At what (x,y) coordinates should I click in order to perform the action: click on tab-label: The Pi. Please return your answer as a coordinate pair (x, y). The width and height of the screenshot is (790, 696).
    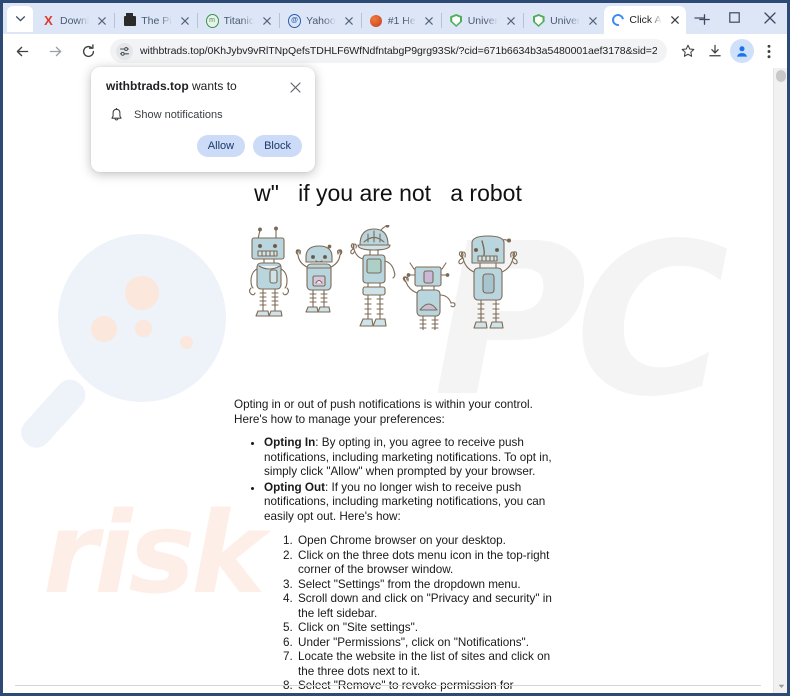
    Looking at the image, I should click on (156, 20).